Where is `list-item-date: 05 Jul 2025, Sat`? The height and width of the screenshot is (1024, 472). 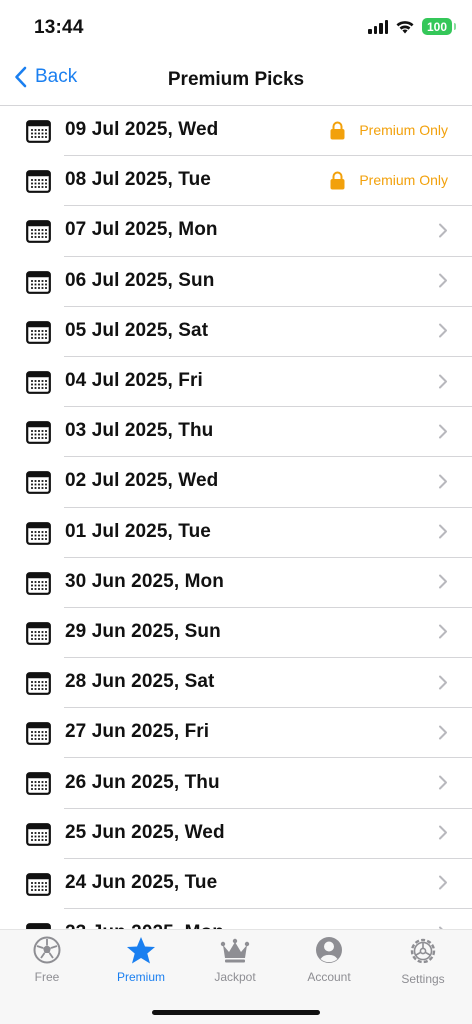 list-item-date: 05 Jul 2025, Sat is located at coordinates (137, 330).